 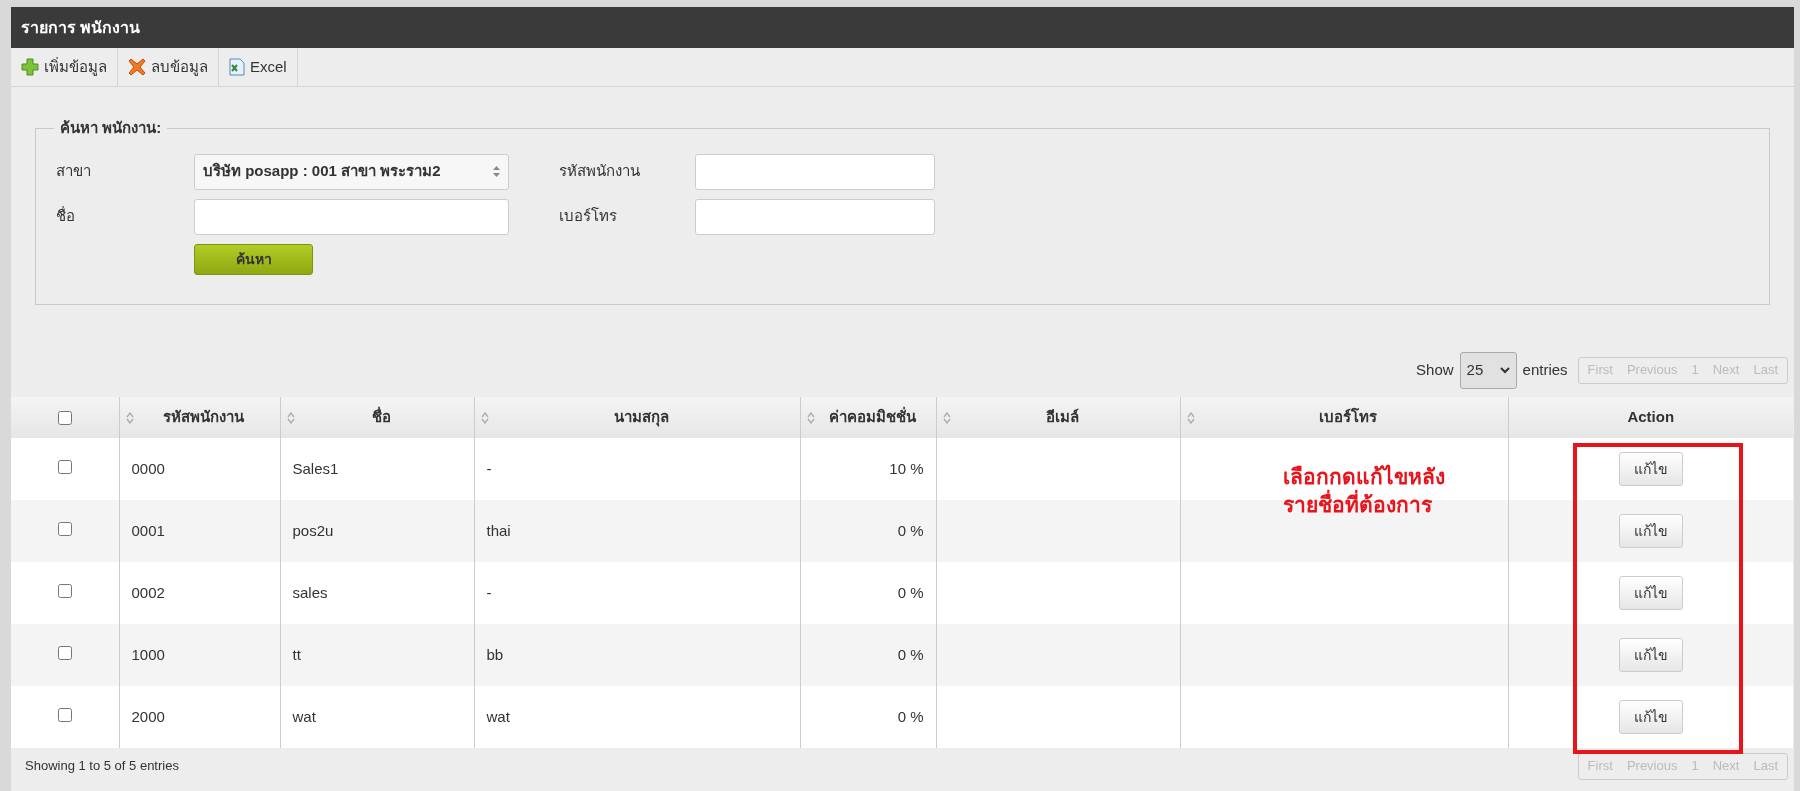 What do you see at coordinates (64, 67) in the screenshot?
I see `toolbar-button: เพิ่มข้อมูล` at bounding box center [64, 67].